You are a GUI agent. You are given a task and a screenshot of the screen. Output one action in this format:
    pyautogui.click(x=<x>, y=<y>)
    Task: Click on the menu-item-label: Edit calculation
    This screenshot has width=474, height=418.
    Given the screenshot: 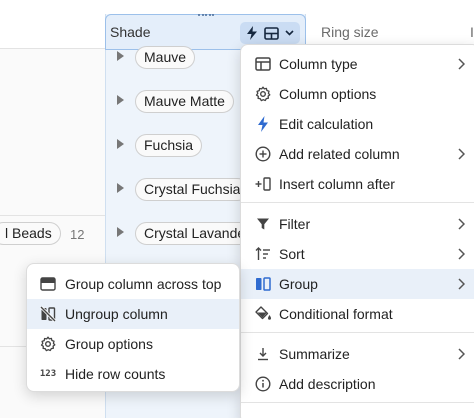 What is the action you would take?
    pyautogui.click(x=326, y=124)
    